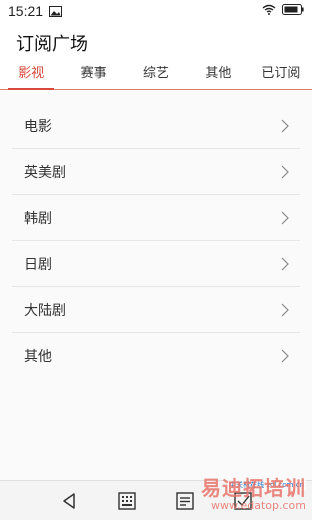  I want to click on list-item-label: 电影, so click(38, 126).